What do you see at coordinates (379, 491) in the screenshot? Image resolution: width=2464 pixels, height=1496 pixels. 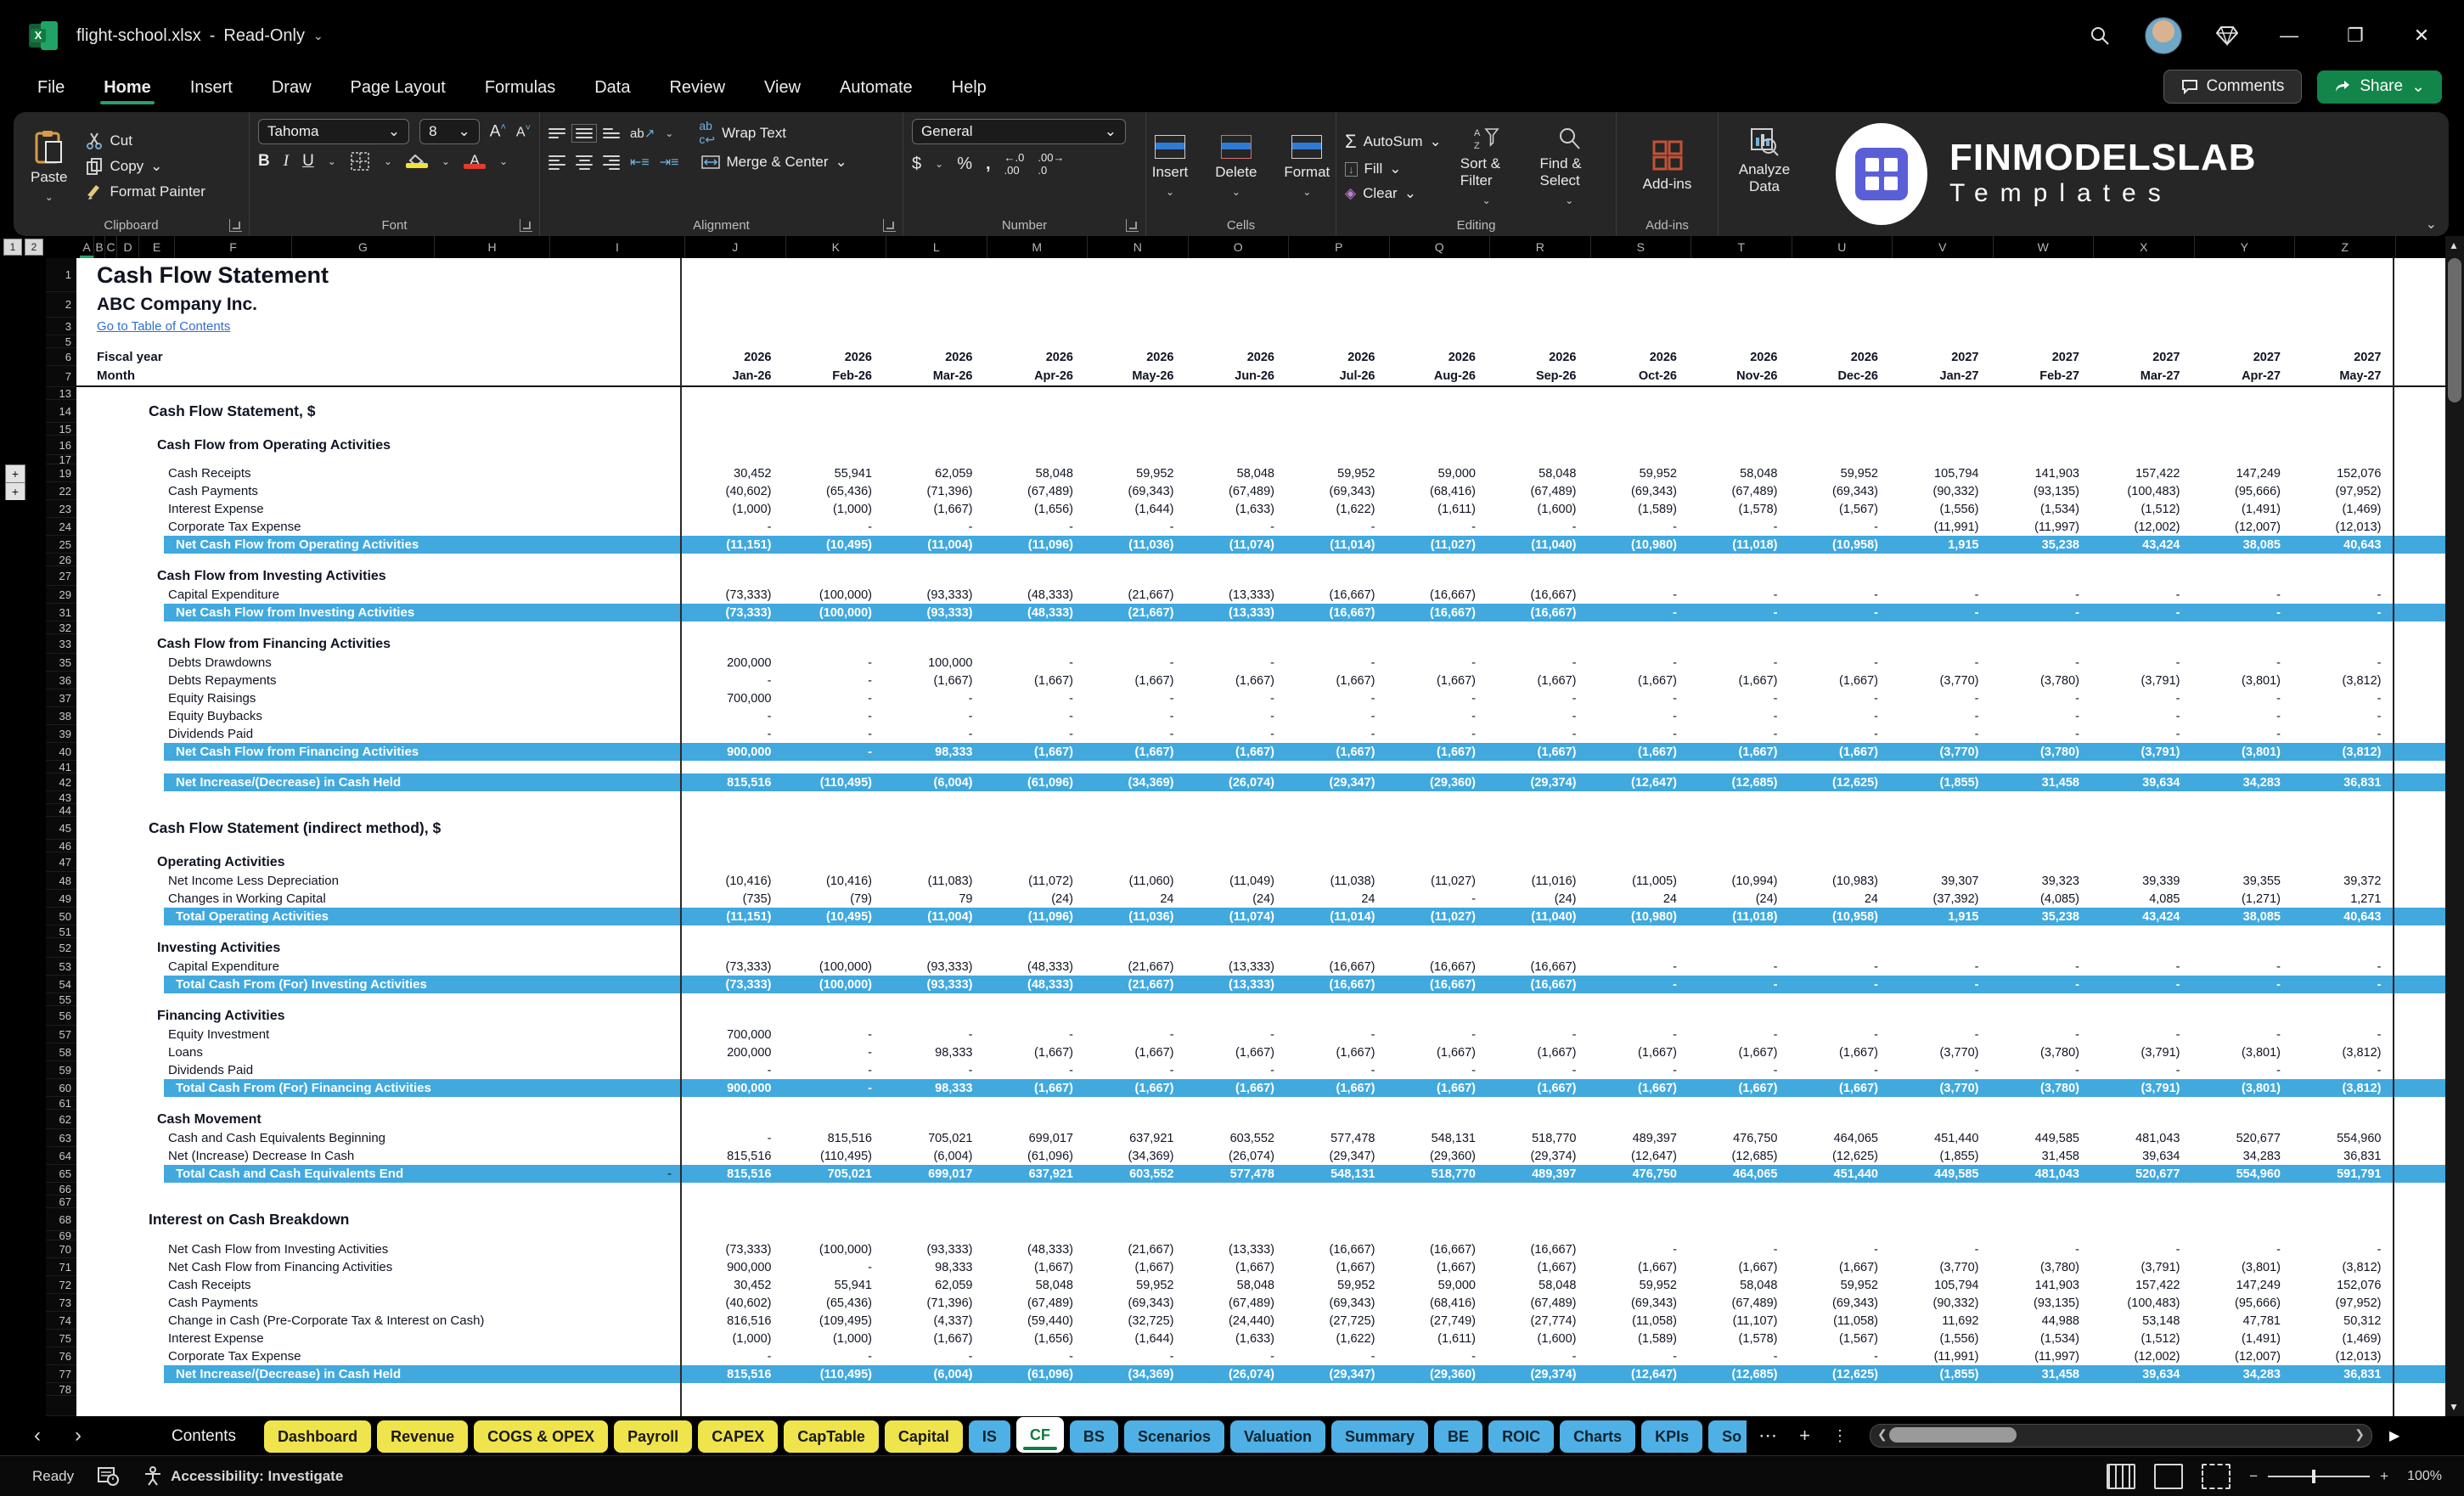 I see `row-label: Cash Payments` at bounding box center [379, 491].